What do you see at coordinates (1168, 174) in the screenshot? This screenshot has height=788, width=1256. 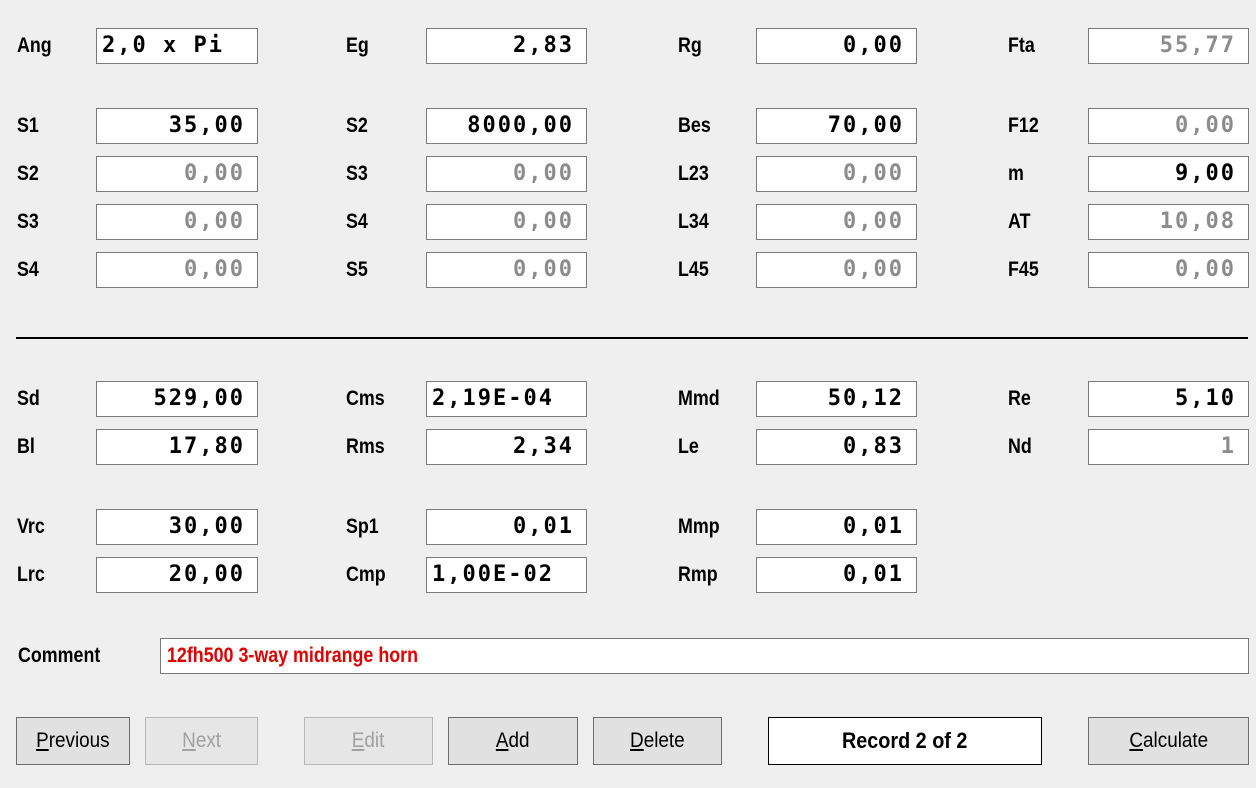 I see `field-m: 9,00` at bounding box center [1168, 174].